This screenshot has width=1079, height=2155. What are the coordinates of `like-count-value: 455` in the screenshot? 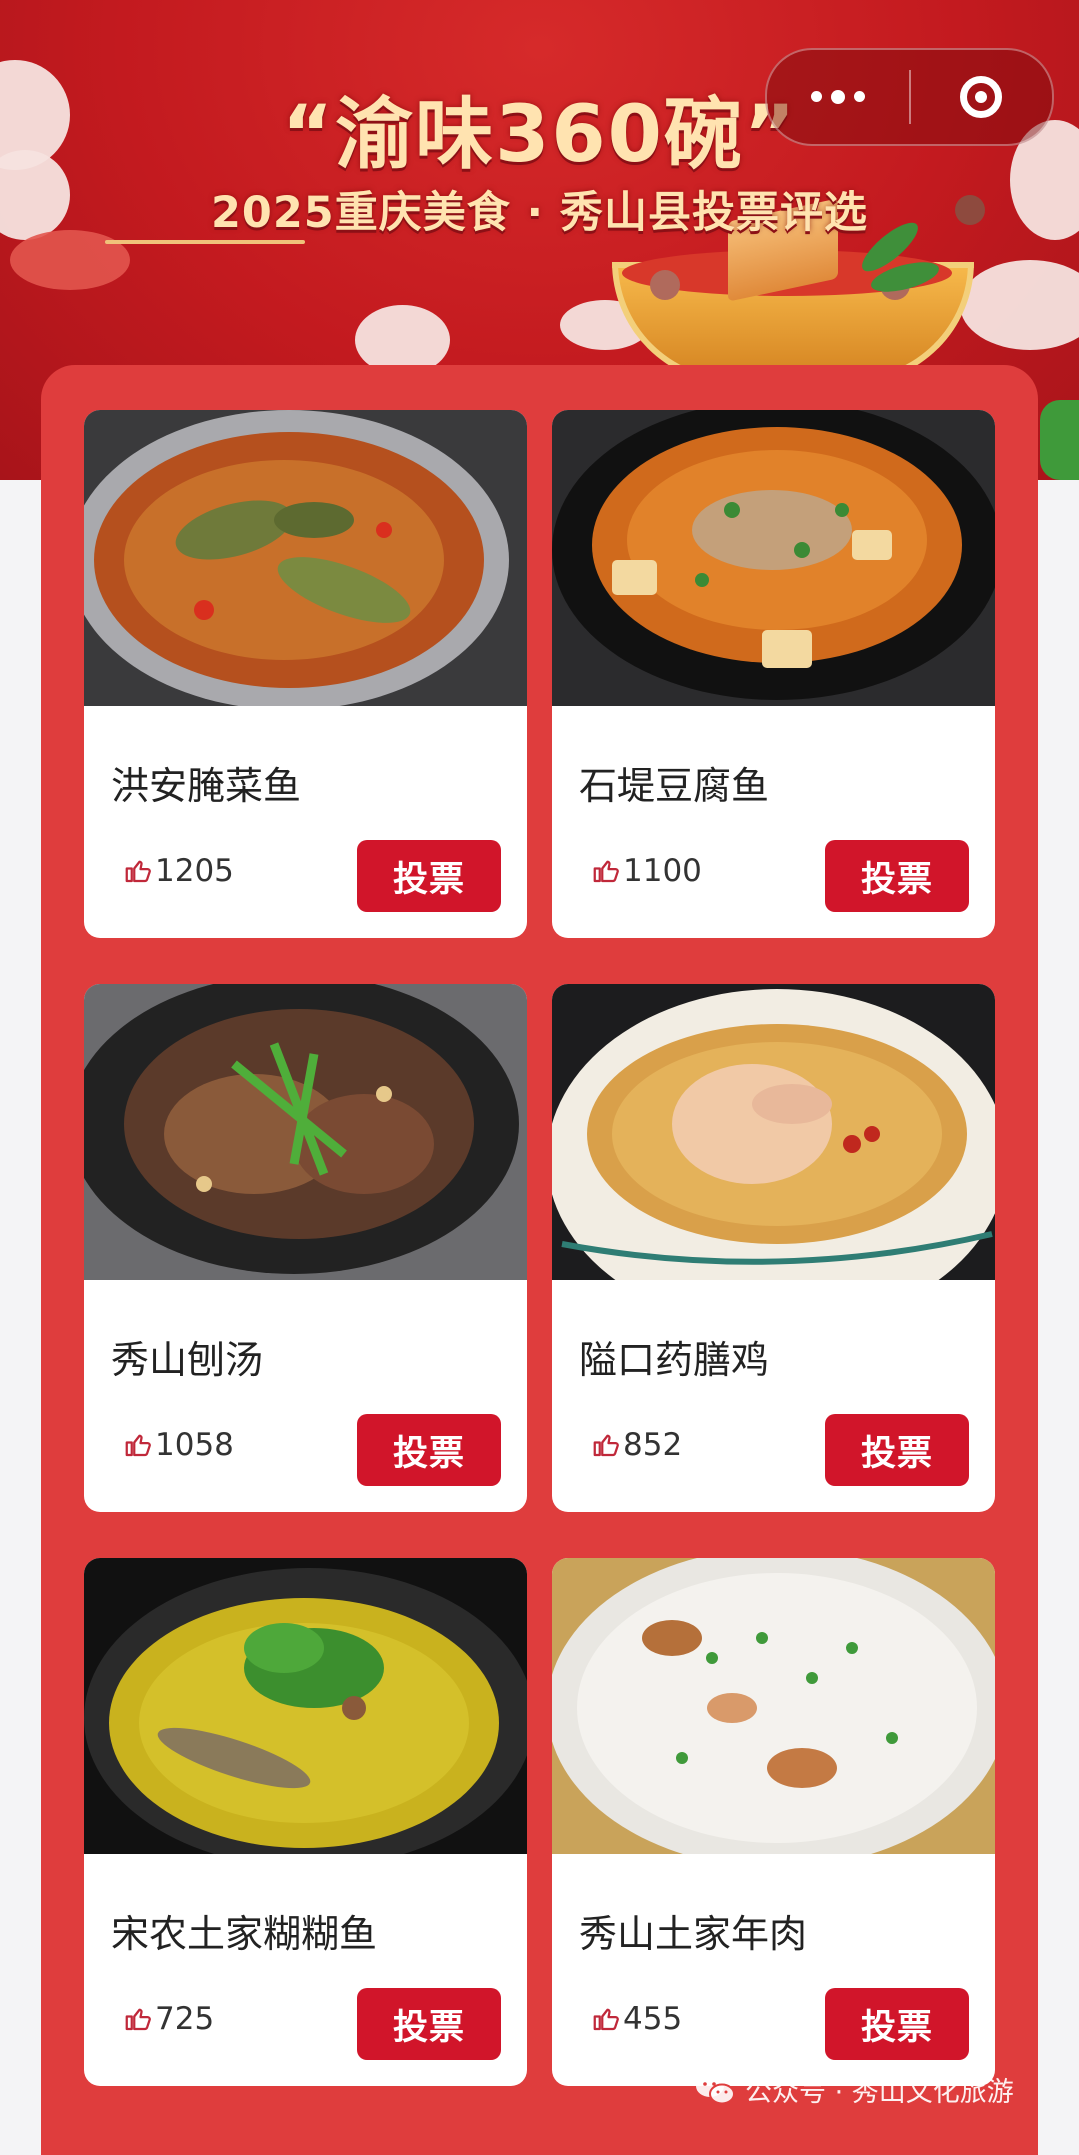 It's located at (653, 2019).